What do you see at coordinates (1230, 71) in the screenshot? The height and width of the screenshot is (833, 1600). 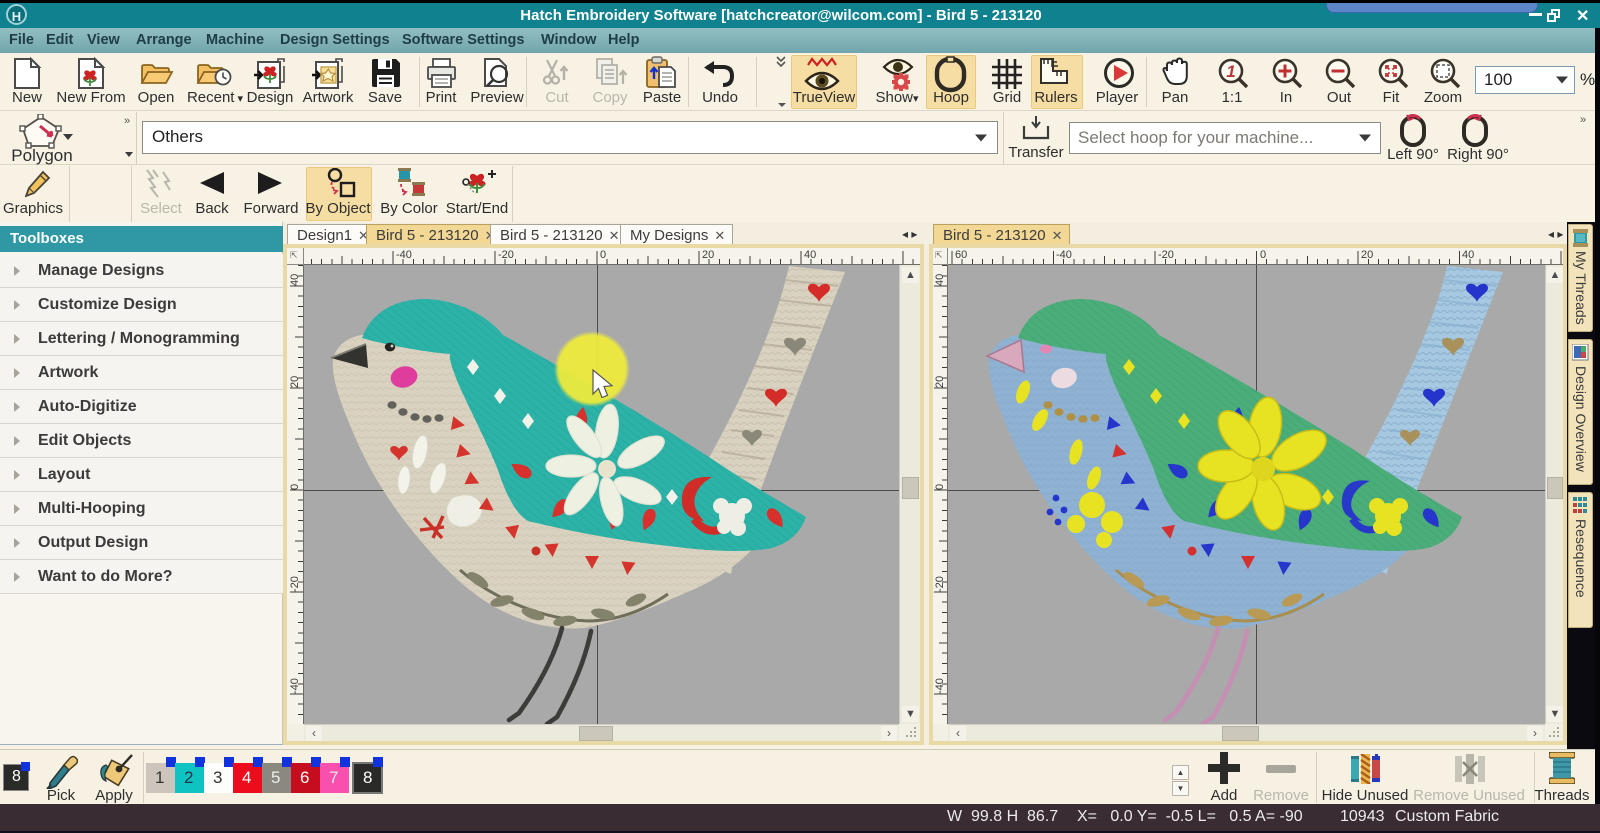 I see `svg-text: 1` at bounding box center [1230, 71].